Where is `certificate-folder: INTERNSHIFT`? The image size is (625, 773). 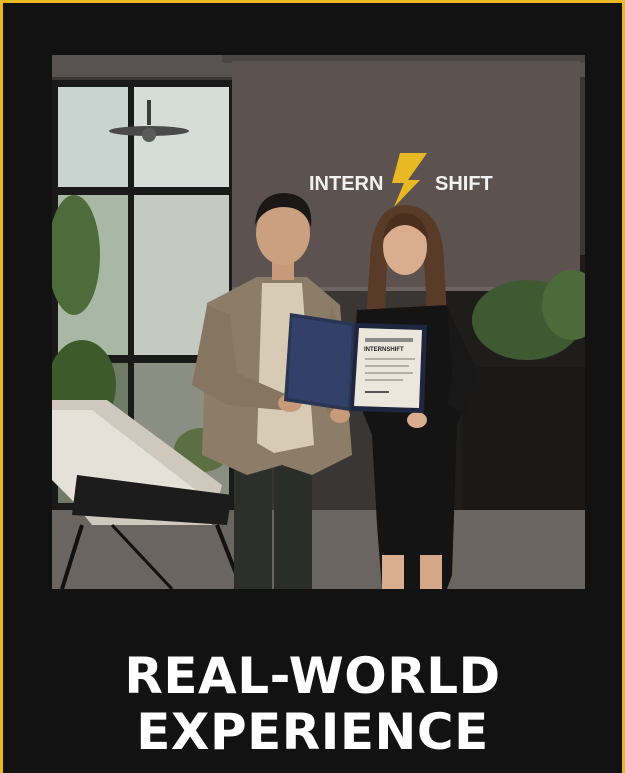 certificate-folder: INTERNSHIFT is located at coordinates (355, 363).